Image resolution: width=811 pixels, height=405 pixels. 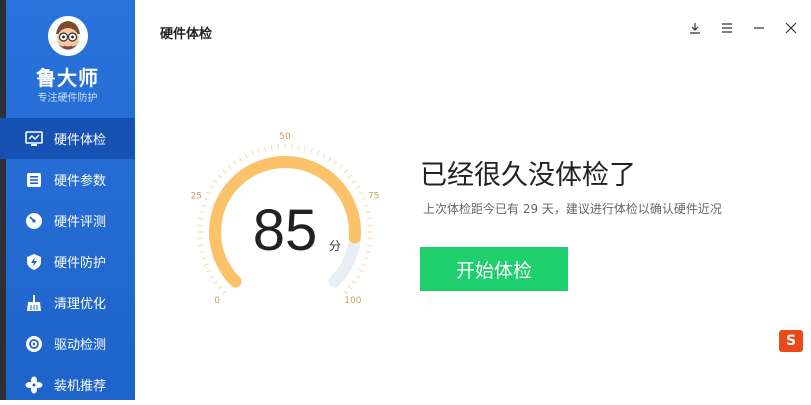 I want to click on shield-icon, so click(x=34, y=262).